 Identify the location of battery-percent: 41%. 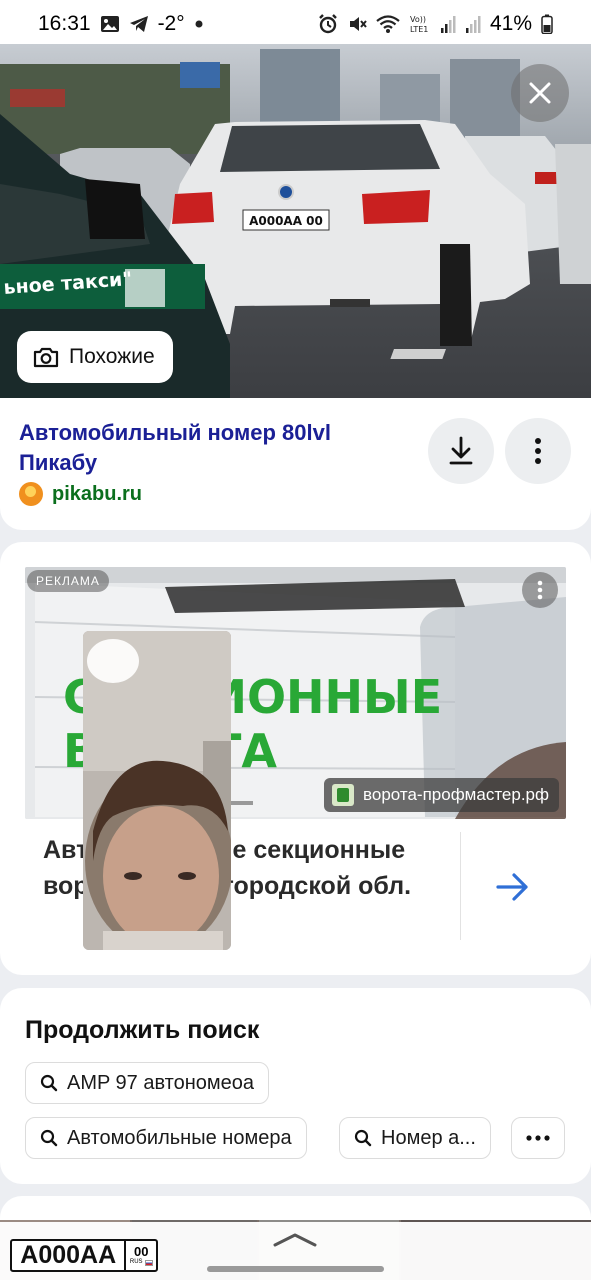
(510, 23).